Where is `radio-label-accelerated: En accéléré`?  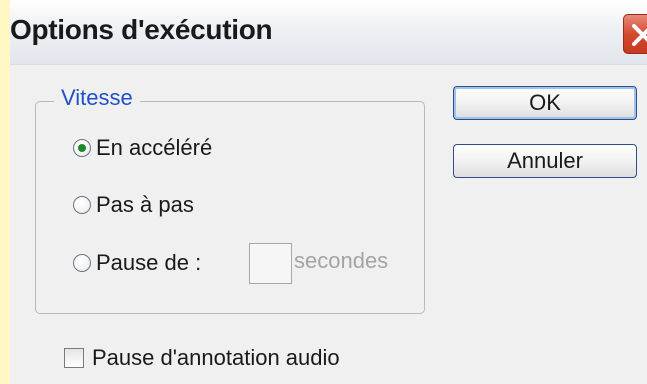
radio-label-accelerated: En accéléré is located at coordinates (154, 147).